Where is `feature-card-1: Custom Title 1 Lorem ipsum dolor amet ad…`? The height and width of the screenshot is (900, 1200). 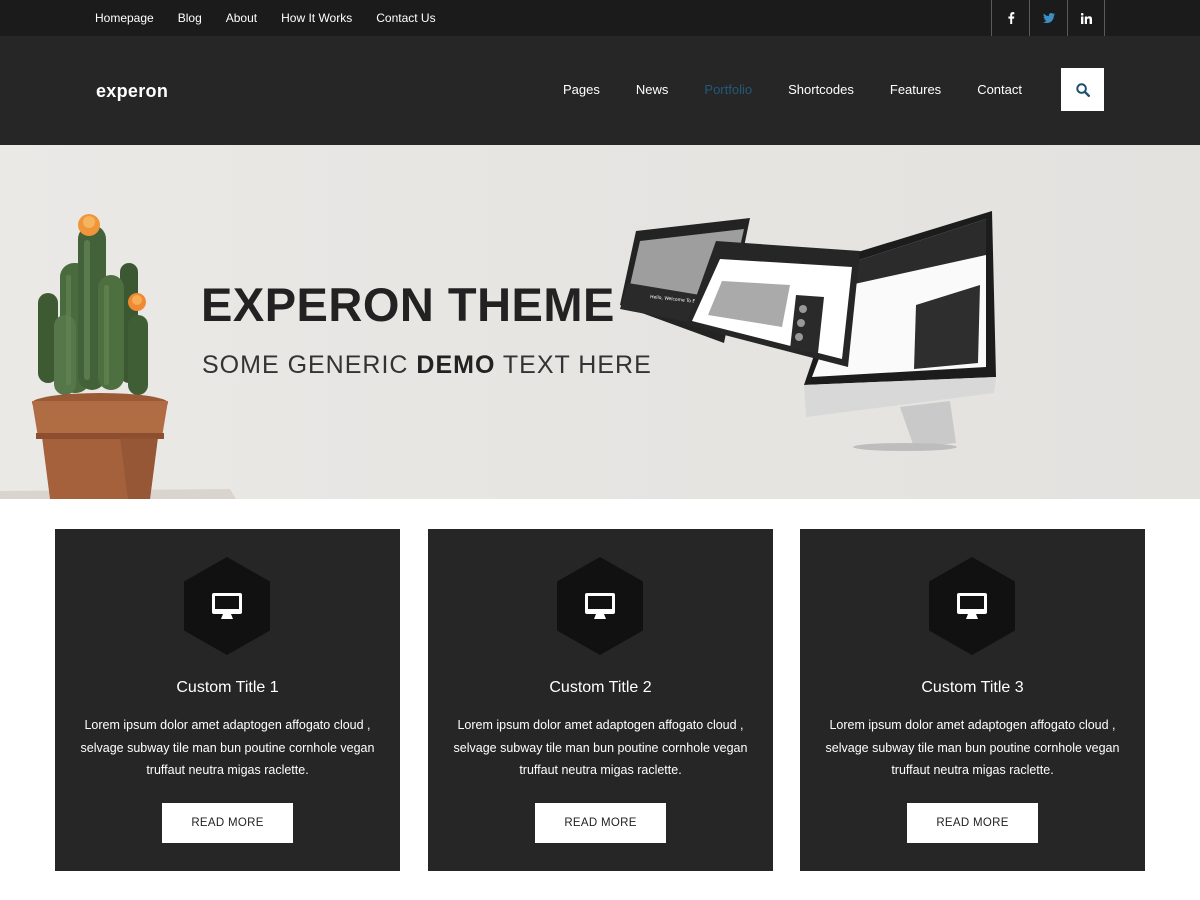 feature-card-1: Custom Title 1 Lorem ipsum dolor amet ad… is located at coordinates (227, 700).